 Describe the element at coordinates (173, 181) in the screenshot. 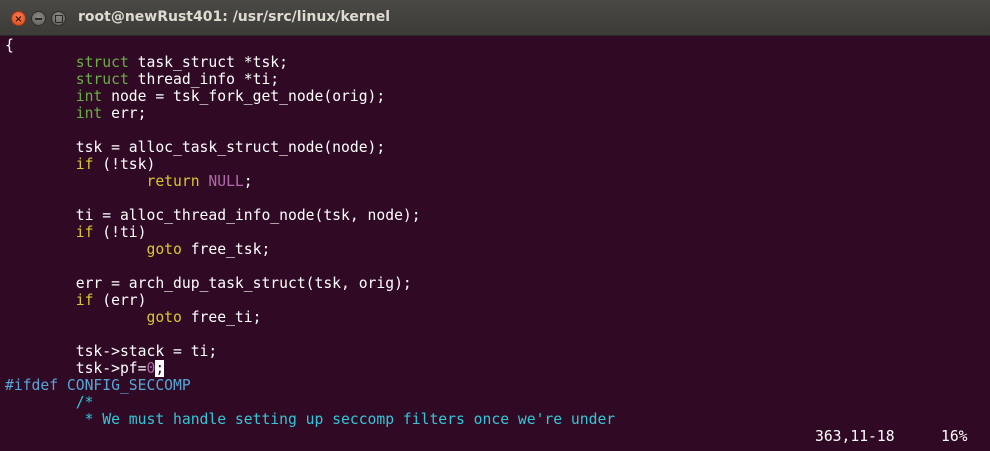

I see `control-keyword: return` at that location.